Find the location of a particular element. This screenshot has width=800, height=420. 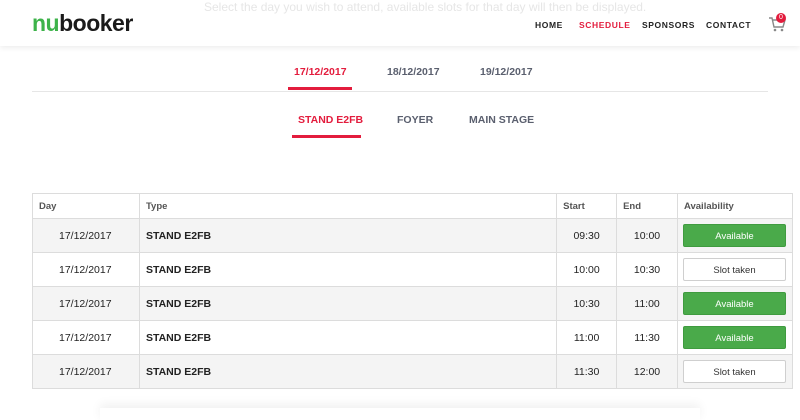

logo: nubooker is located at coordinates (82, 23).